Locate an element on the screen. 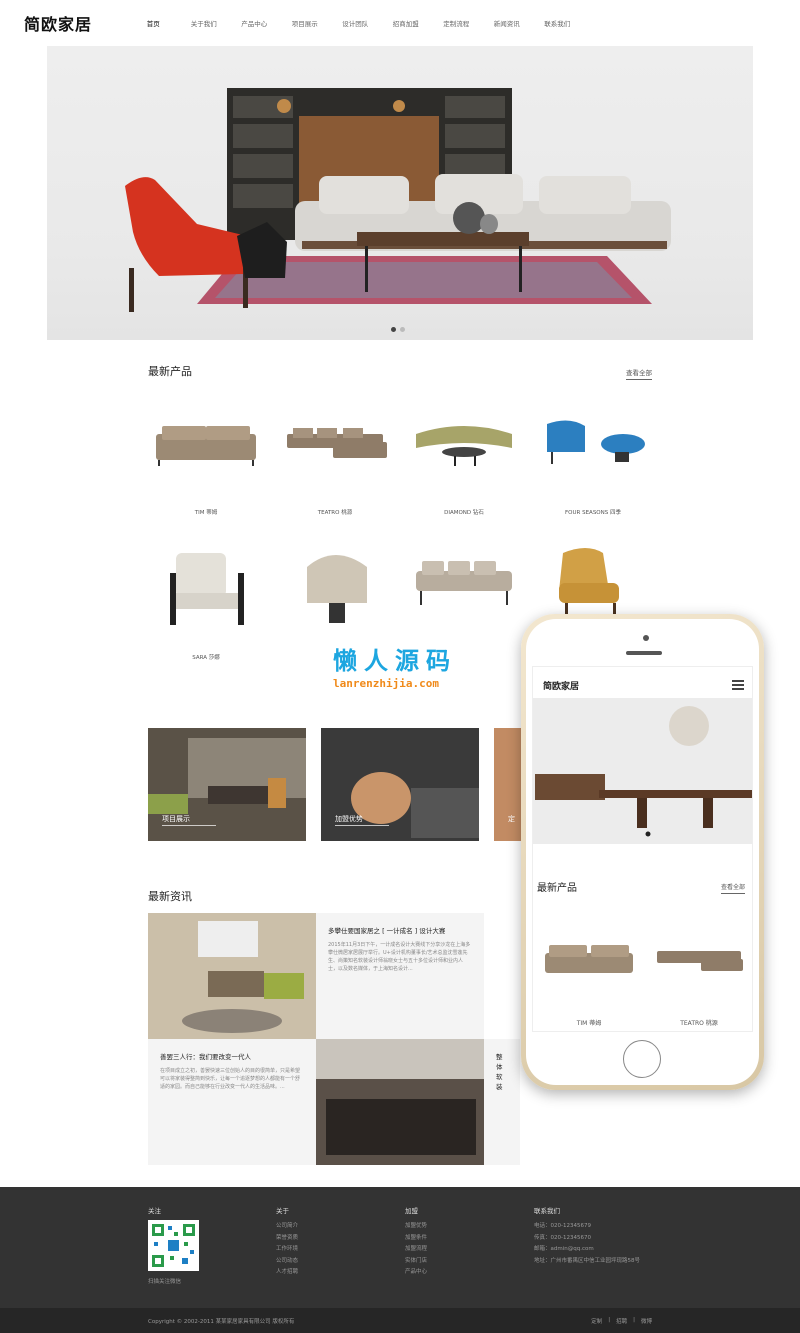 This screenshot has width=800, height=1333. news-title: 最新资讯 is located at coordinates (170, 896).